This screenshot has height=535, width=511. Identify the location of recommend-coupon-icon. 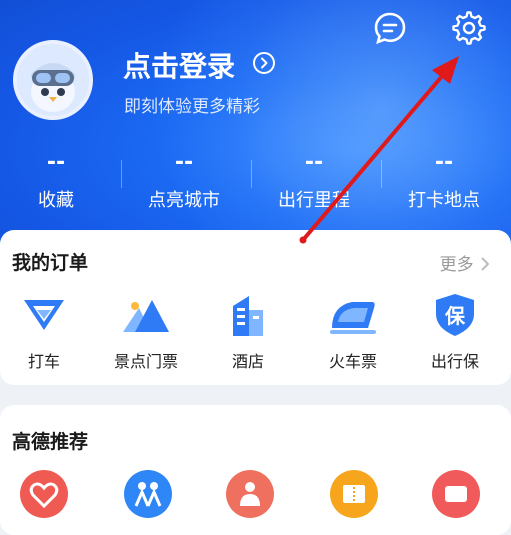
(456, 494).